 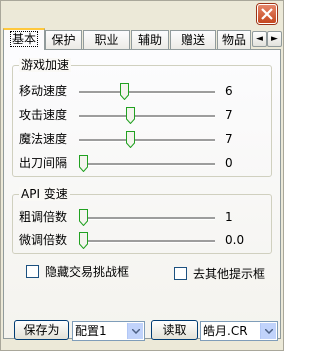 What do you see at coordinates (43, 115) in the screenshot?
I see `attack-speed-label: 攻击速度` at bounding box center [43, 115].